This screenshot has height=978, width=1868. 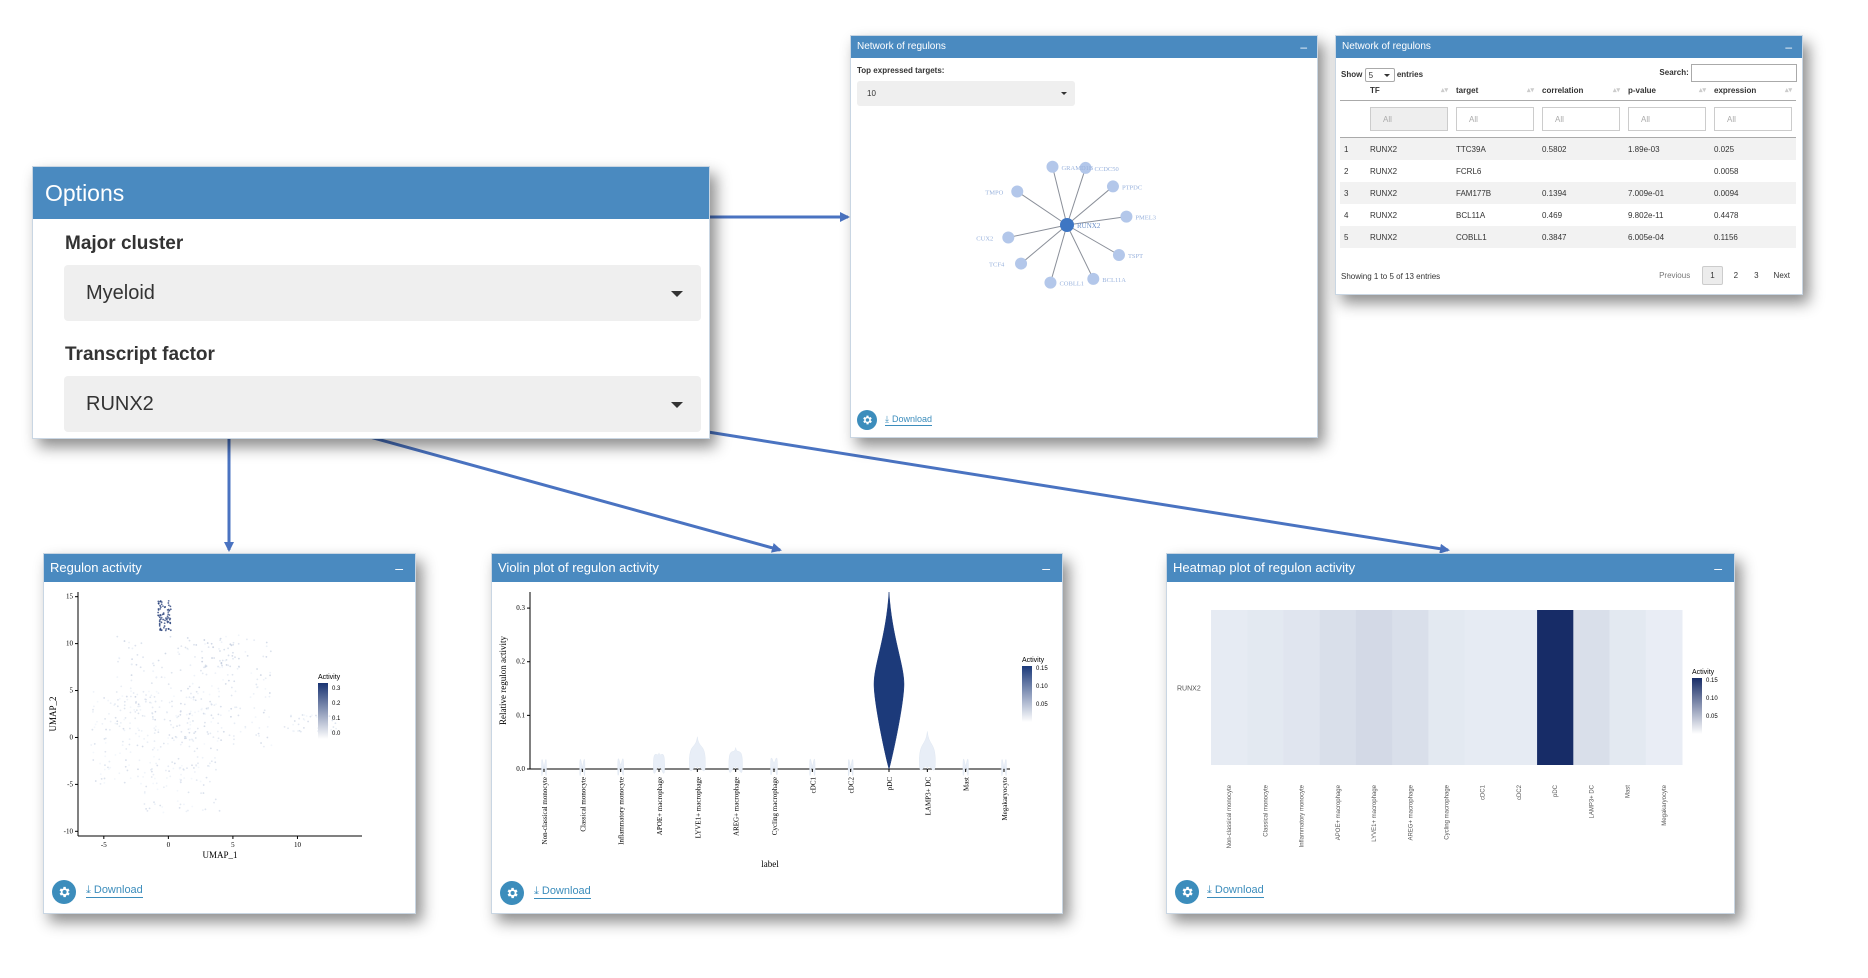 What do you see at coordinates (1756, 275) in the screenshot?
I see `page-button-3: 3` at bounding box center [1756, 275].